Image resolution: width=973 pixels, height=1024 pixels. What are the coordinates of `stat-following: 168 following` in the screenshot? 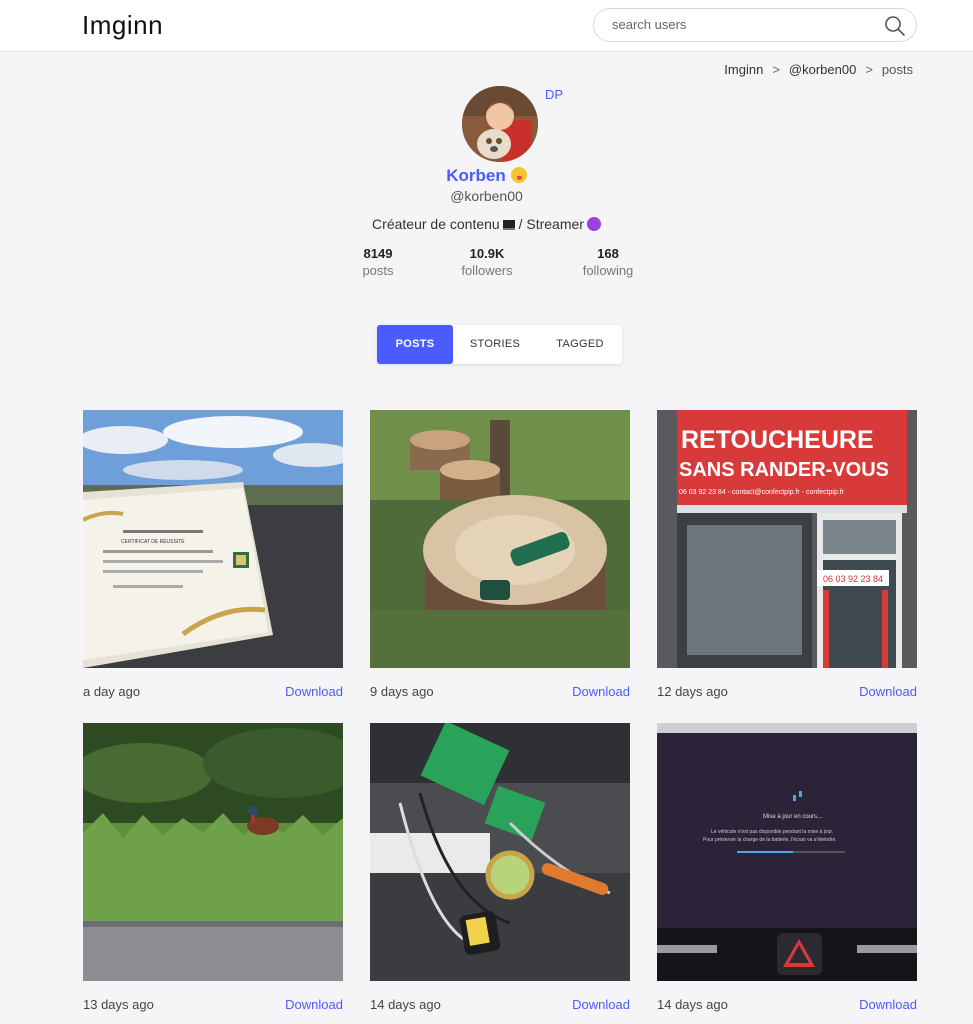 It's located at (608, 262).